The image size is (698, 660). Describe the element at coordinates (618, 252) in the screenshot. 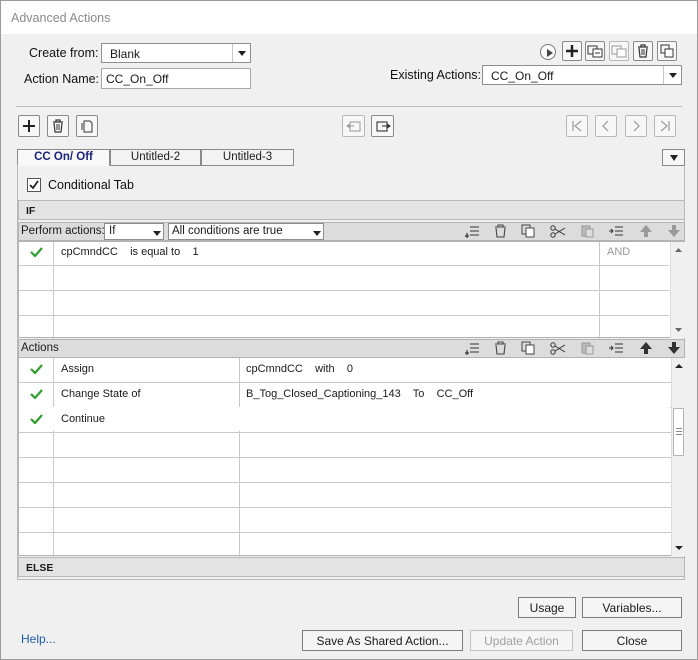

I see `condition-operator: AND` at that location.